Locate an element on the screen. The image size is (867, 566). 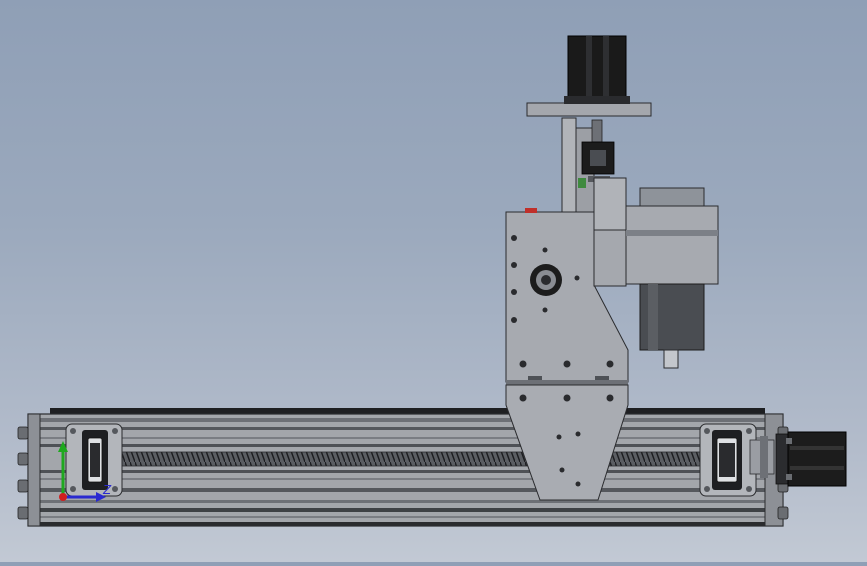
z-axis-stepper-motor is located at coordinates (597, 69).